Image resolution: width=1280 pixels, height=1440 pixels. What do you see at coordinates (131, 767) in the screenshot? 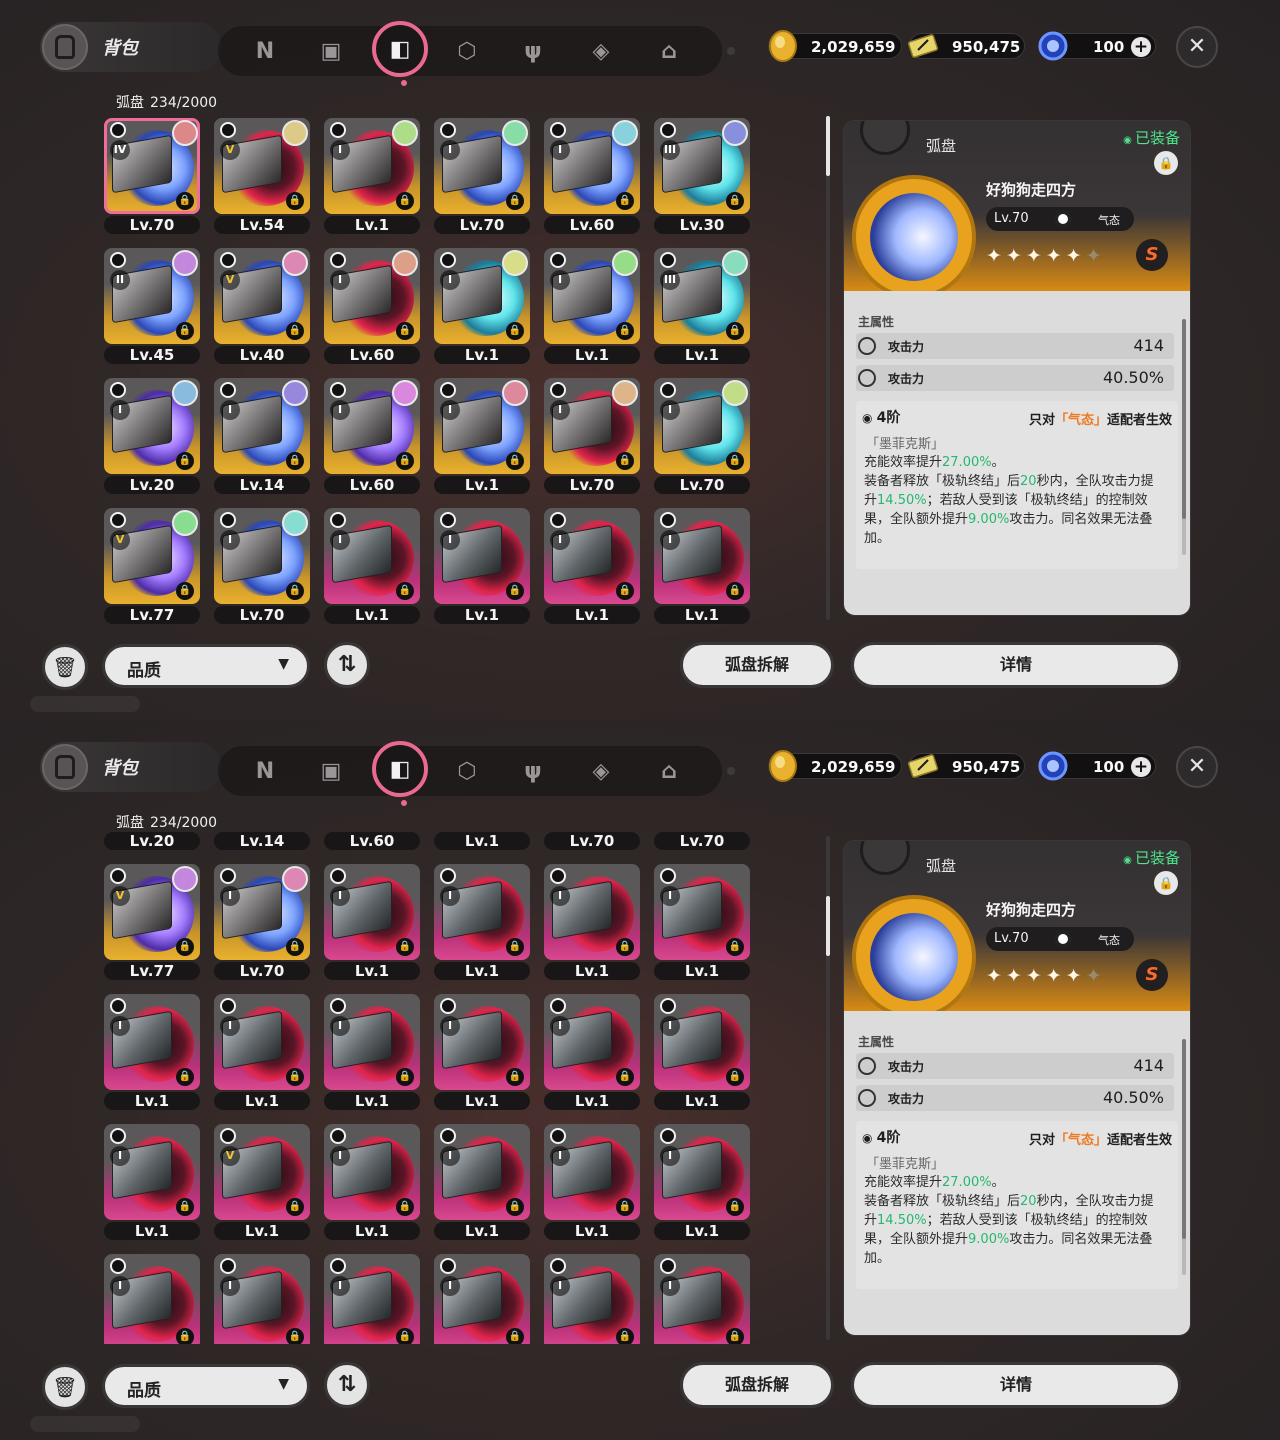
I see `bag-tab: 背包` at bounding box center [131, 767].